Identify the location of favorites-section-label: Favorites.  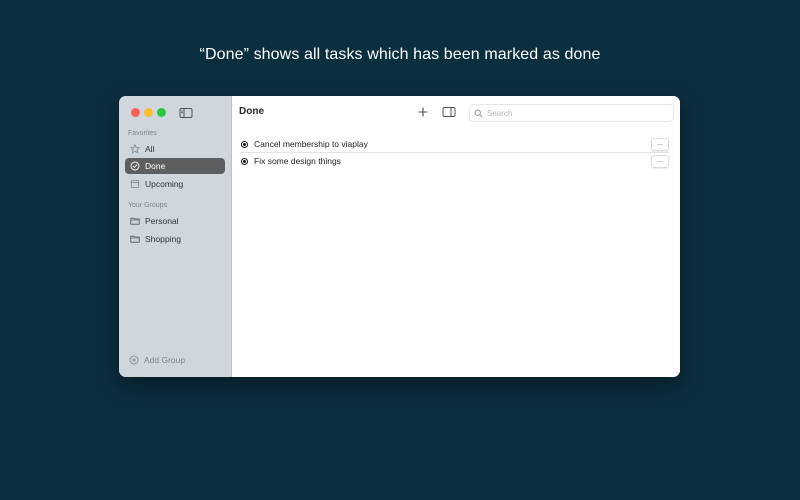
(142, 133).